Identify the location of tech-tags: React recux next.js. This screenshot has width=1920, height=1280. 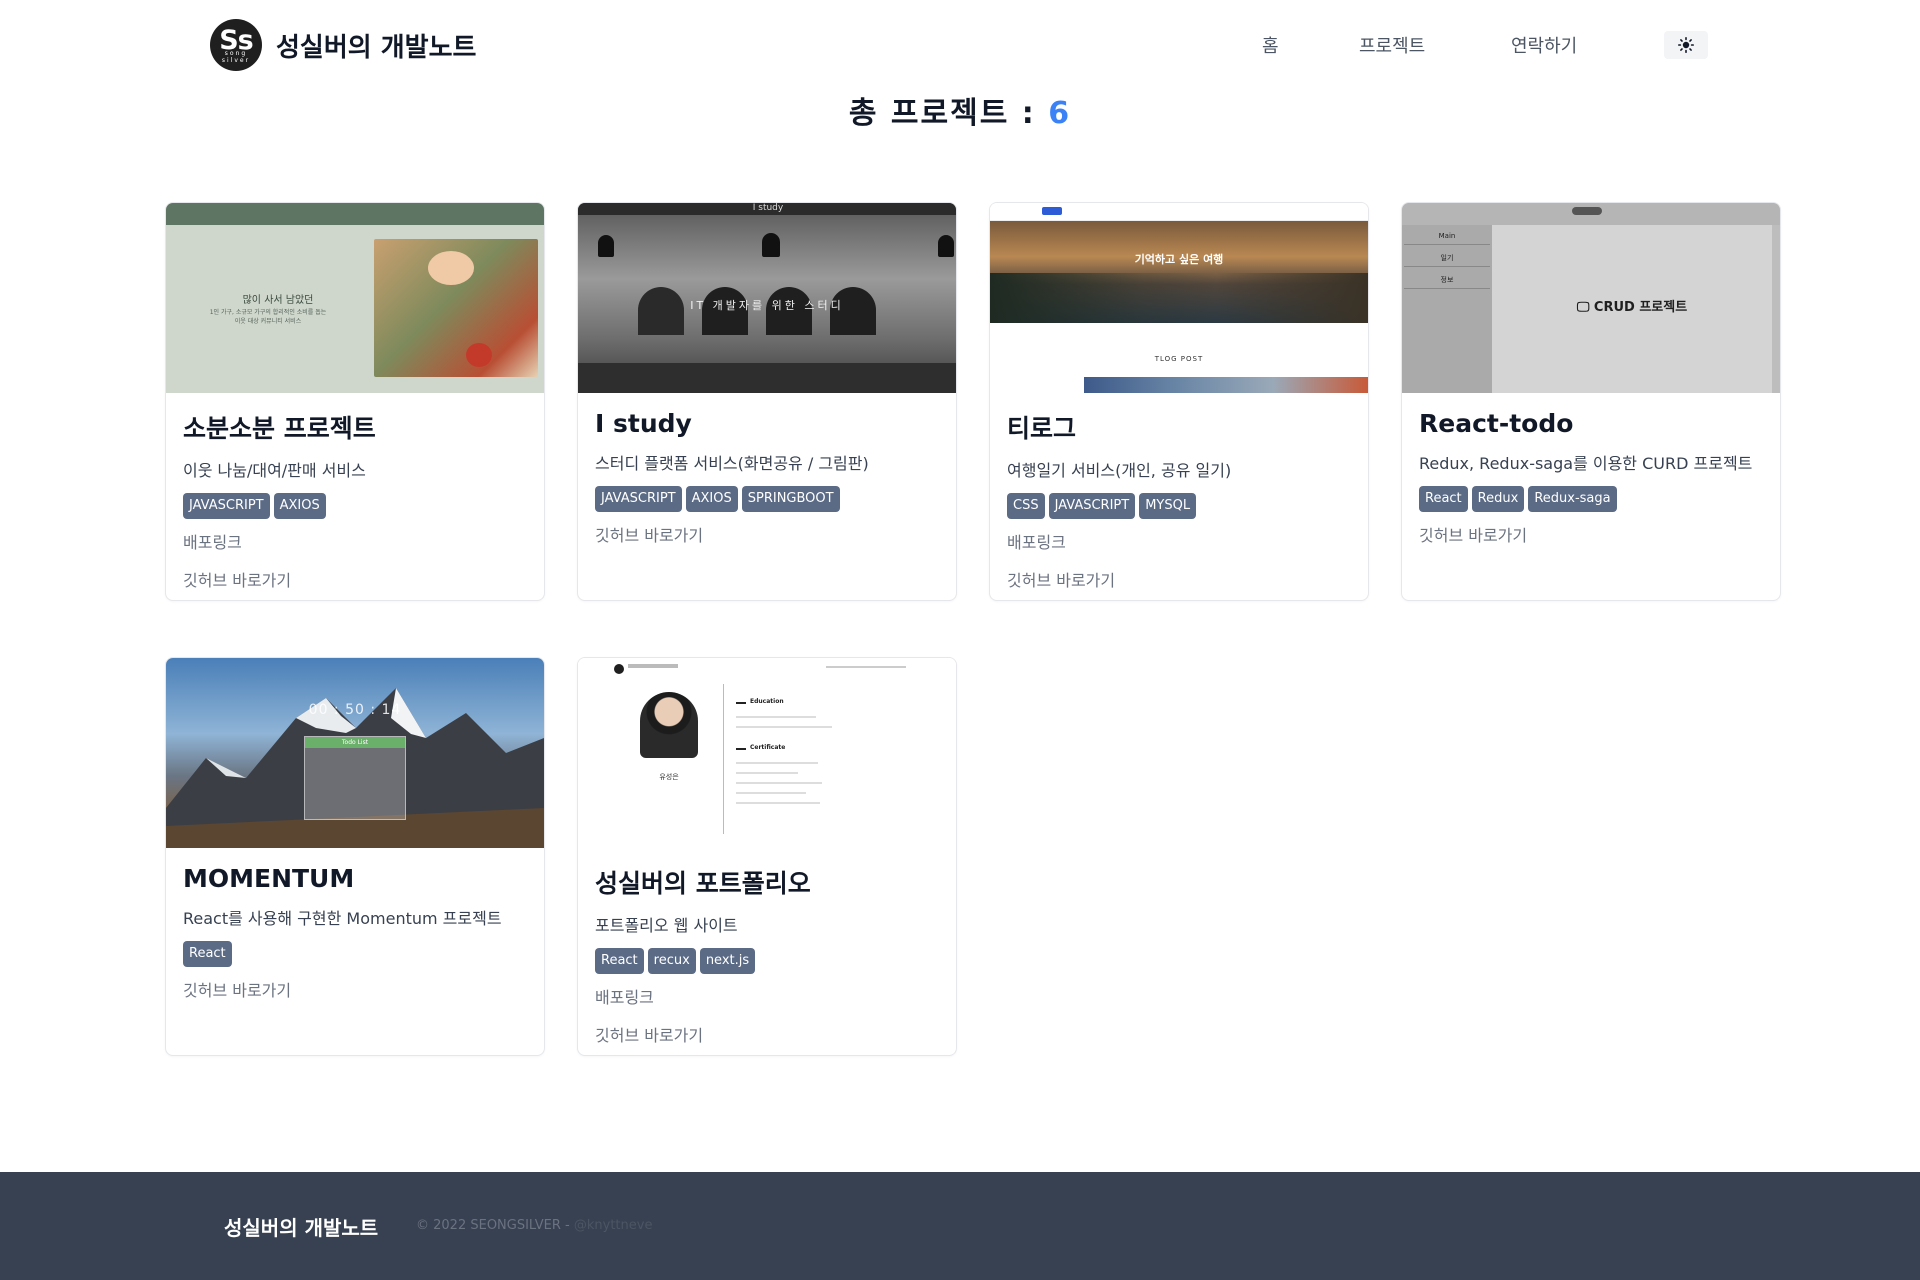
(767, 961).